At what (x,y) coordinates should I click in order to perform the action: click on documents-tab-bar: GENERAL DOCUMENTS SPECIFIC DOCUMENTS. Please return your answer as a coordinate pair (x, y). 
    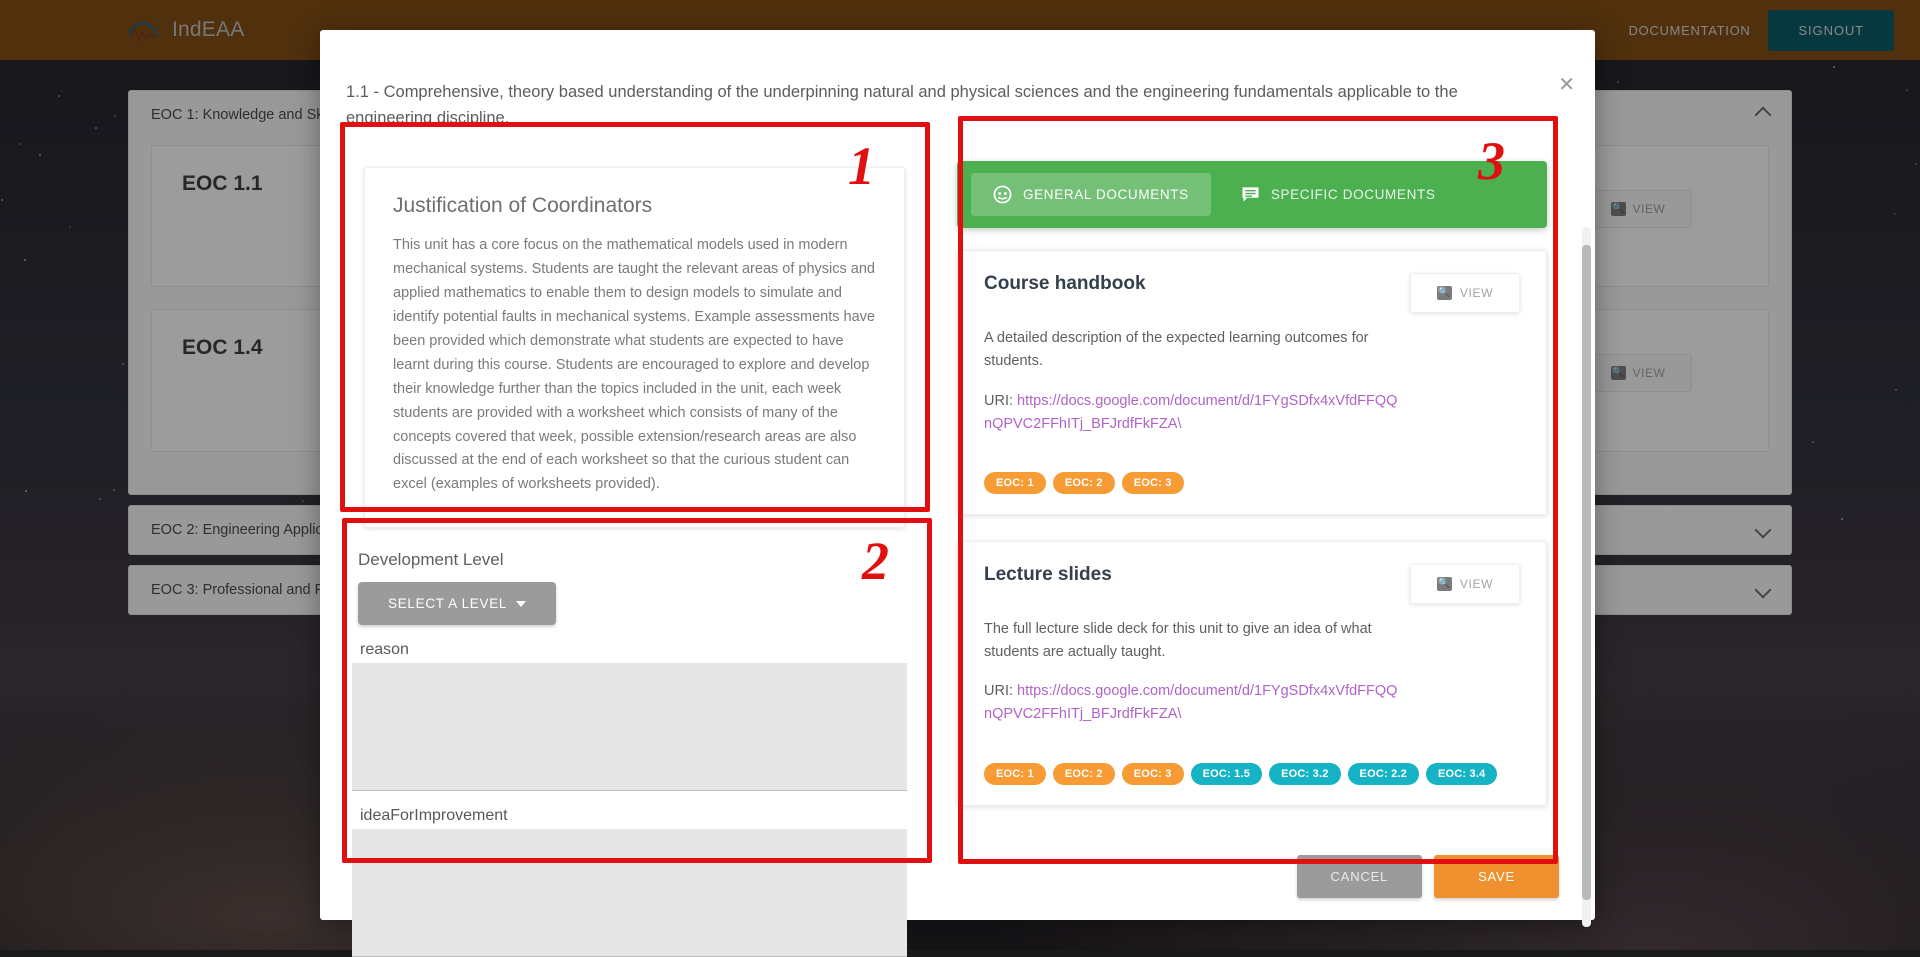
    Looking at the image, I should click on (1252, 194).